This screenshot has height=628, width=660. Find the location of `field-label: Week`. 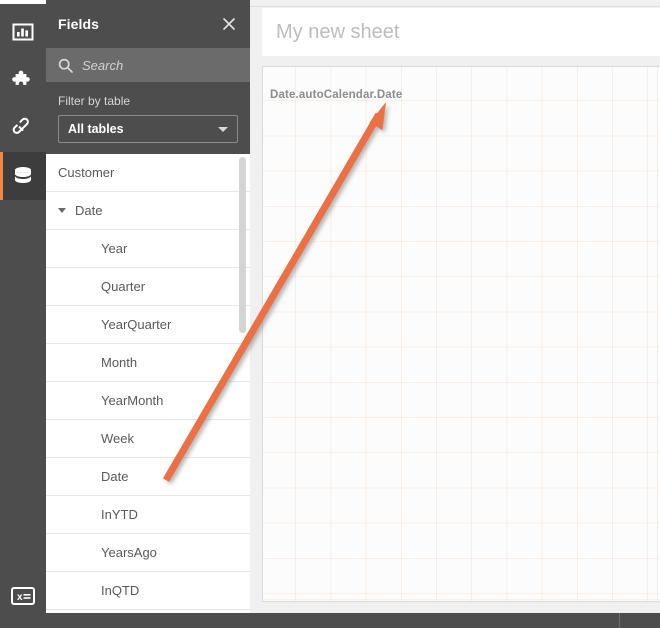

field-label: Week is located at coordinates (117, 438).